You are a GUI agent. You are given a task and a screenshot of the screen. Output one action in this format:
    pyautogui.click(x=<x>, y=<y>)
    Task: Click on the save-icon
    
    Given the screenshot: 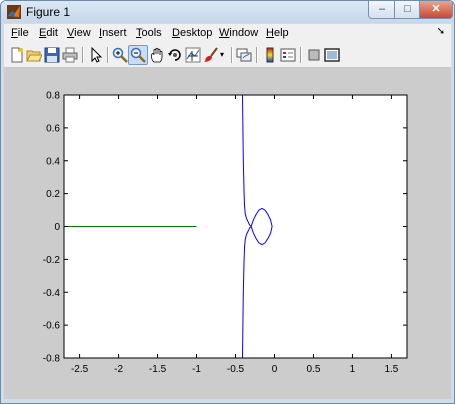 What is the action you would take?
    pyautogui.click(x=52, y=55)
    